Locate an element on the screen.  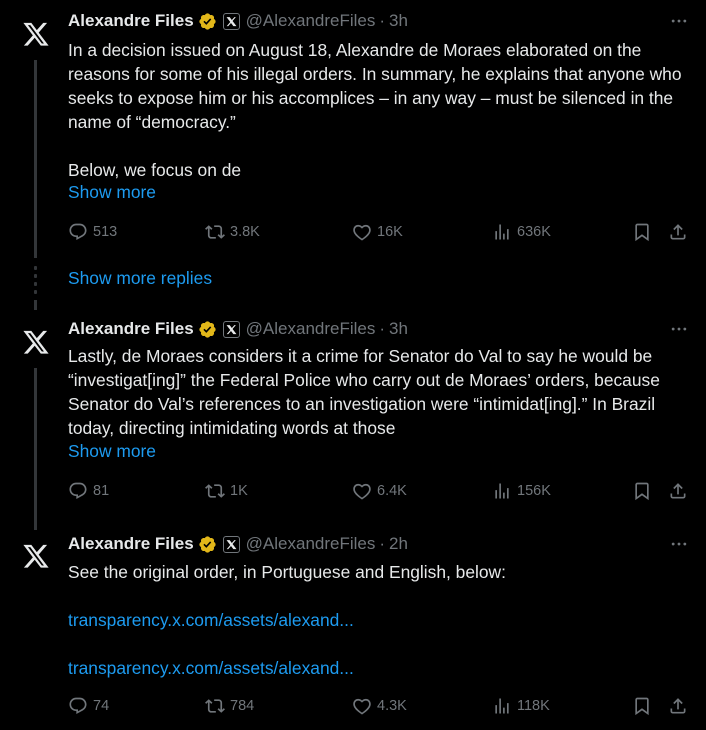
action-bar: 513 3.8K 16K 636K is located at coordinates (381, 234).